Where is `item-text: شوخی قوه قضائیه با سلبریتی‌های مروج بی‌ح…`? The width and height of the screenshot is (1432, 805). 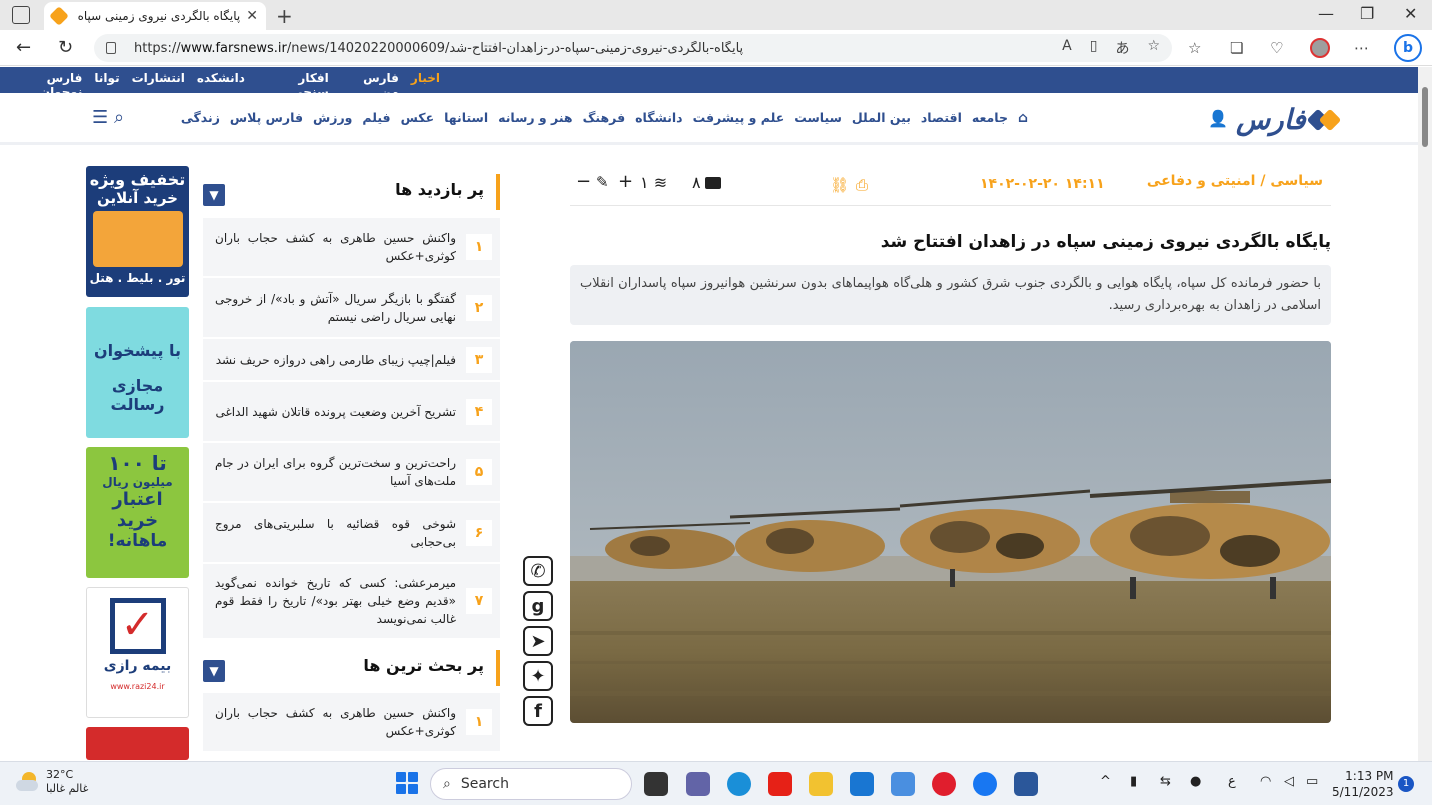
item-text: شوخی قوه قضائیه با سلبریتی‌های مروج بی‌ح… is located at coordinates (335, 533).